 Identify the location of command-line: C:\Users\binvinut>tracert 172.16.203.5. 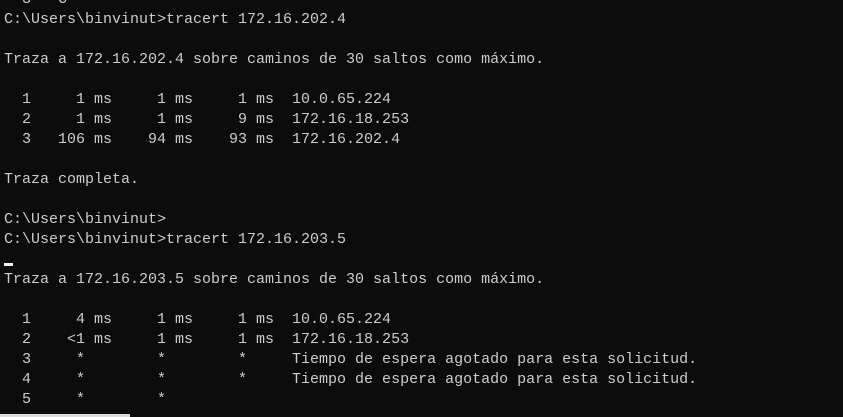
(175, 239).